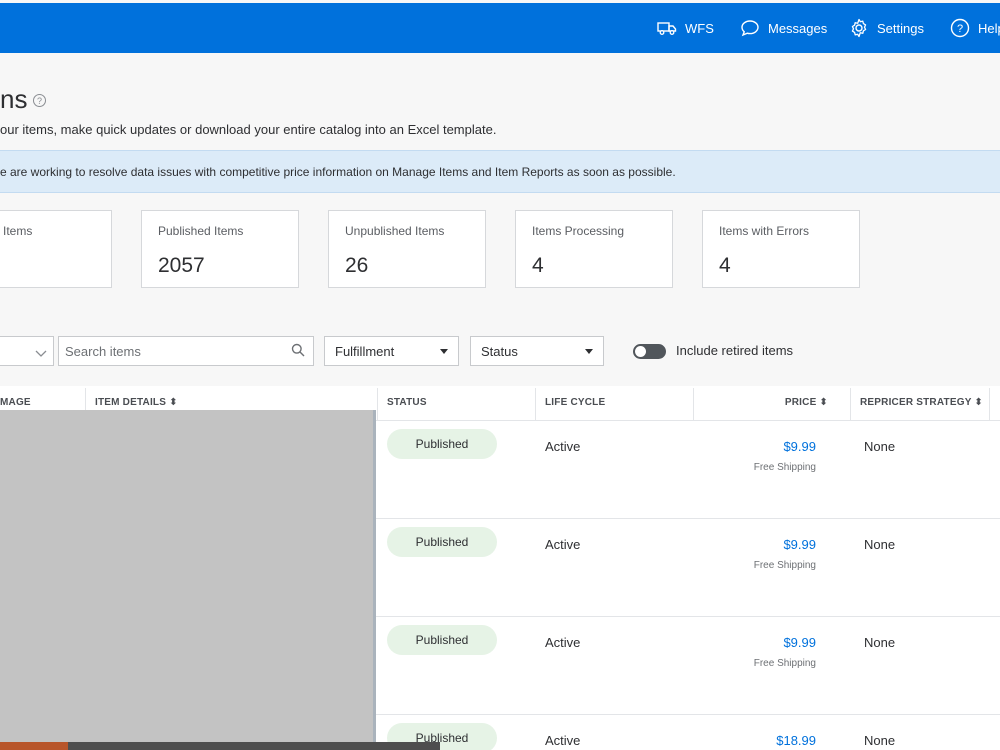 The image size is (1000, 750). What do you see at coordinates (103, 351) in the screenshot?
I see `search-placeholder: Search items` at bounding box center [103, 351].